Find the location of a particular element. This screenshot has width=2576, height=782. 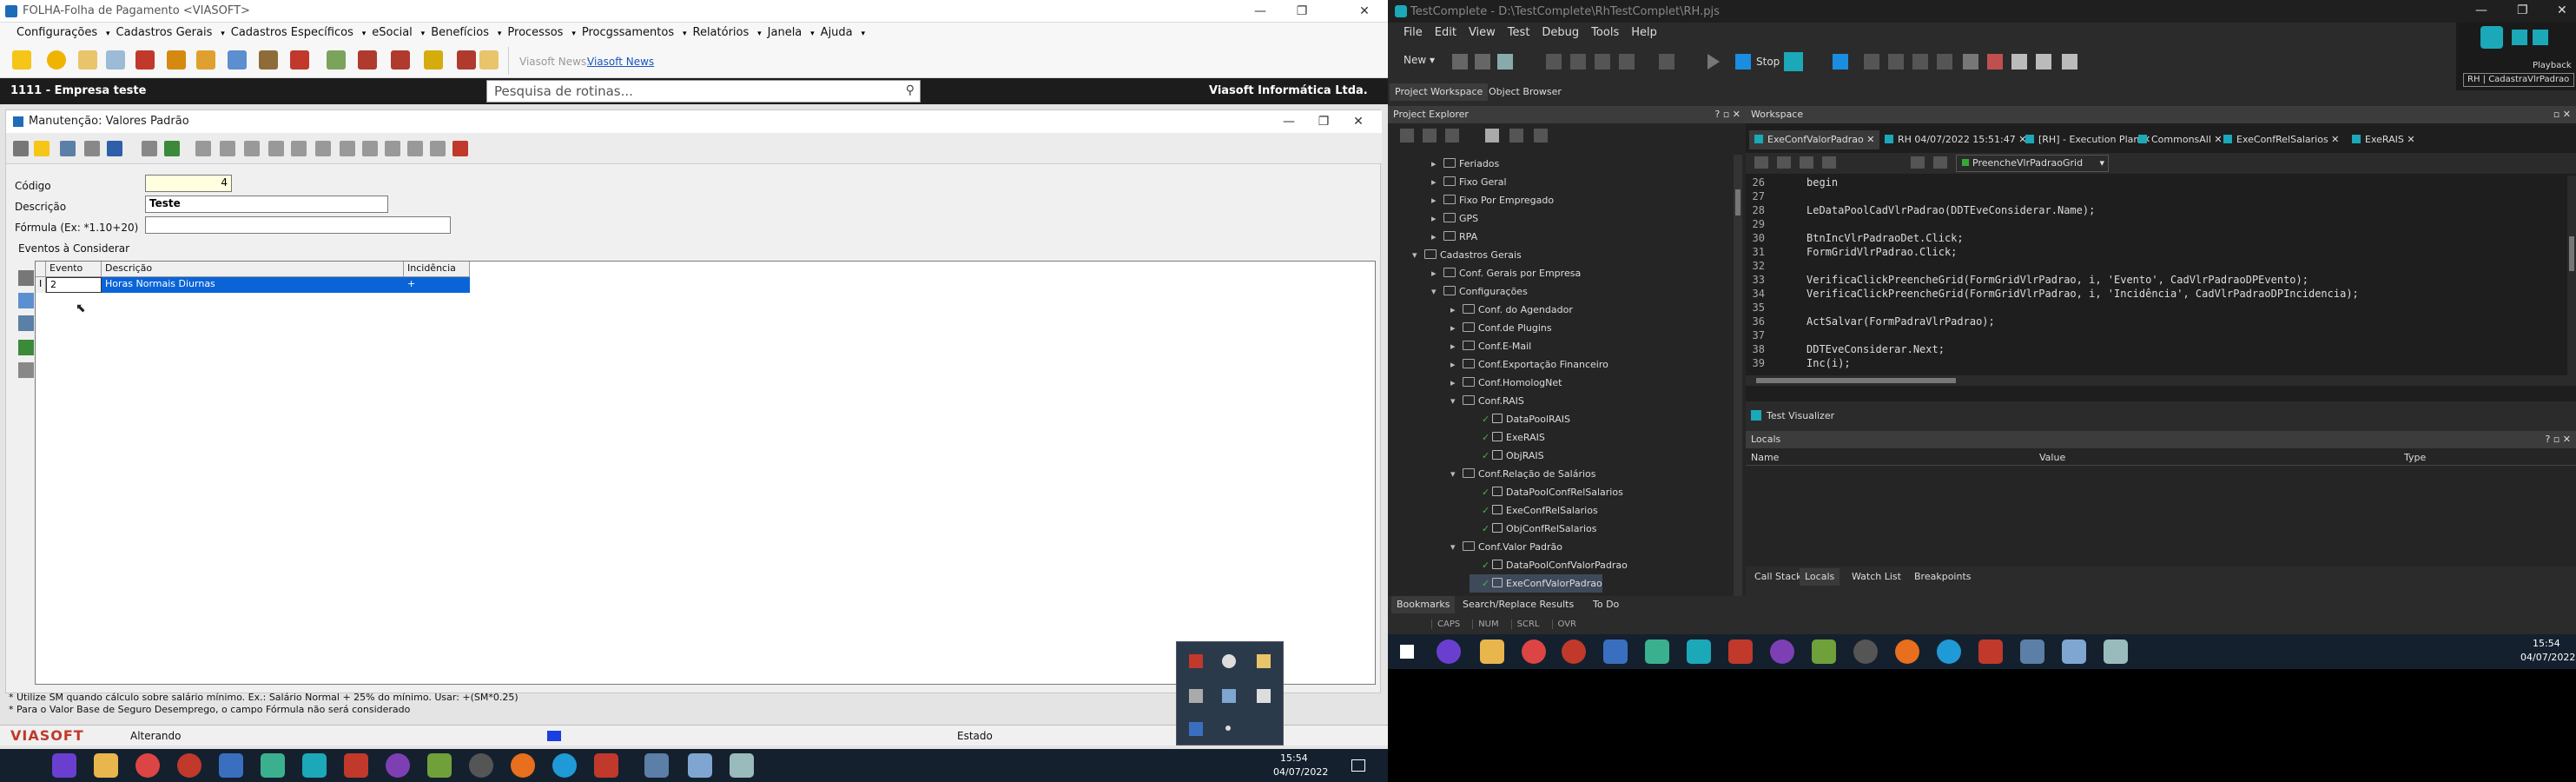

code-line: BtnIncVlrPadraoDet.Click; is located at coordinates (1886, 238).